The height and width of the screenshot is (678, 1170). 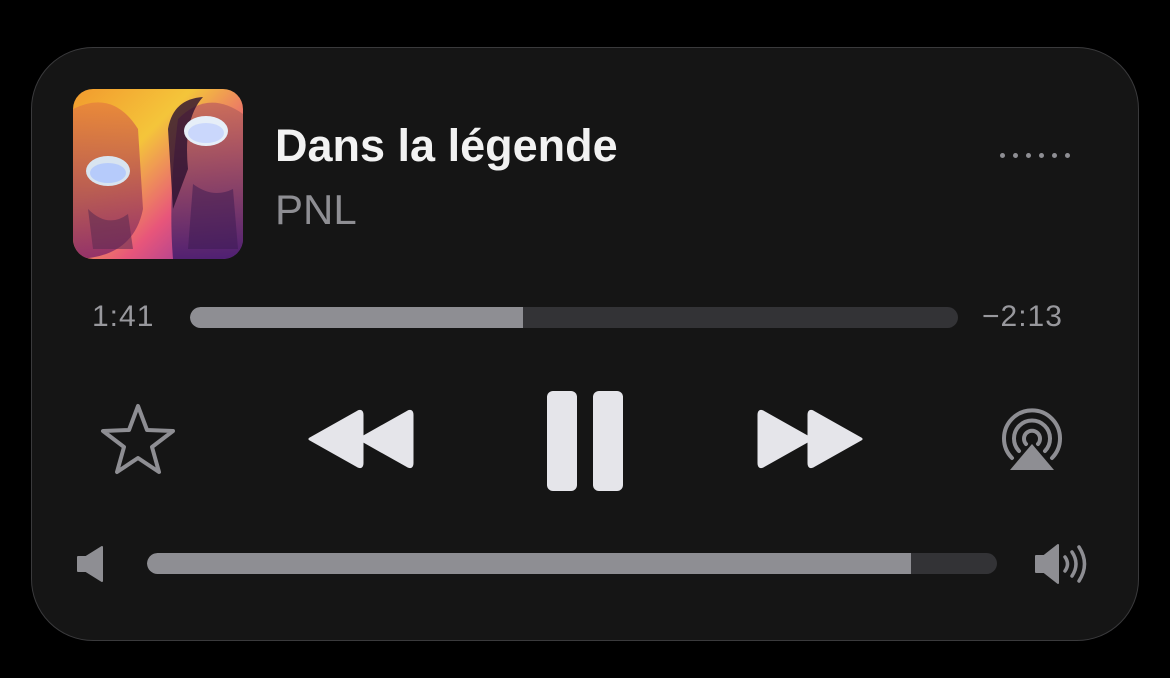 What do you see at coordinates (574, 317) in the screenshot?
I see `playback-progress-bar` at bounding box center [574, 317].